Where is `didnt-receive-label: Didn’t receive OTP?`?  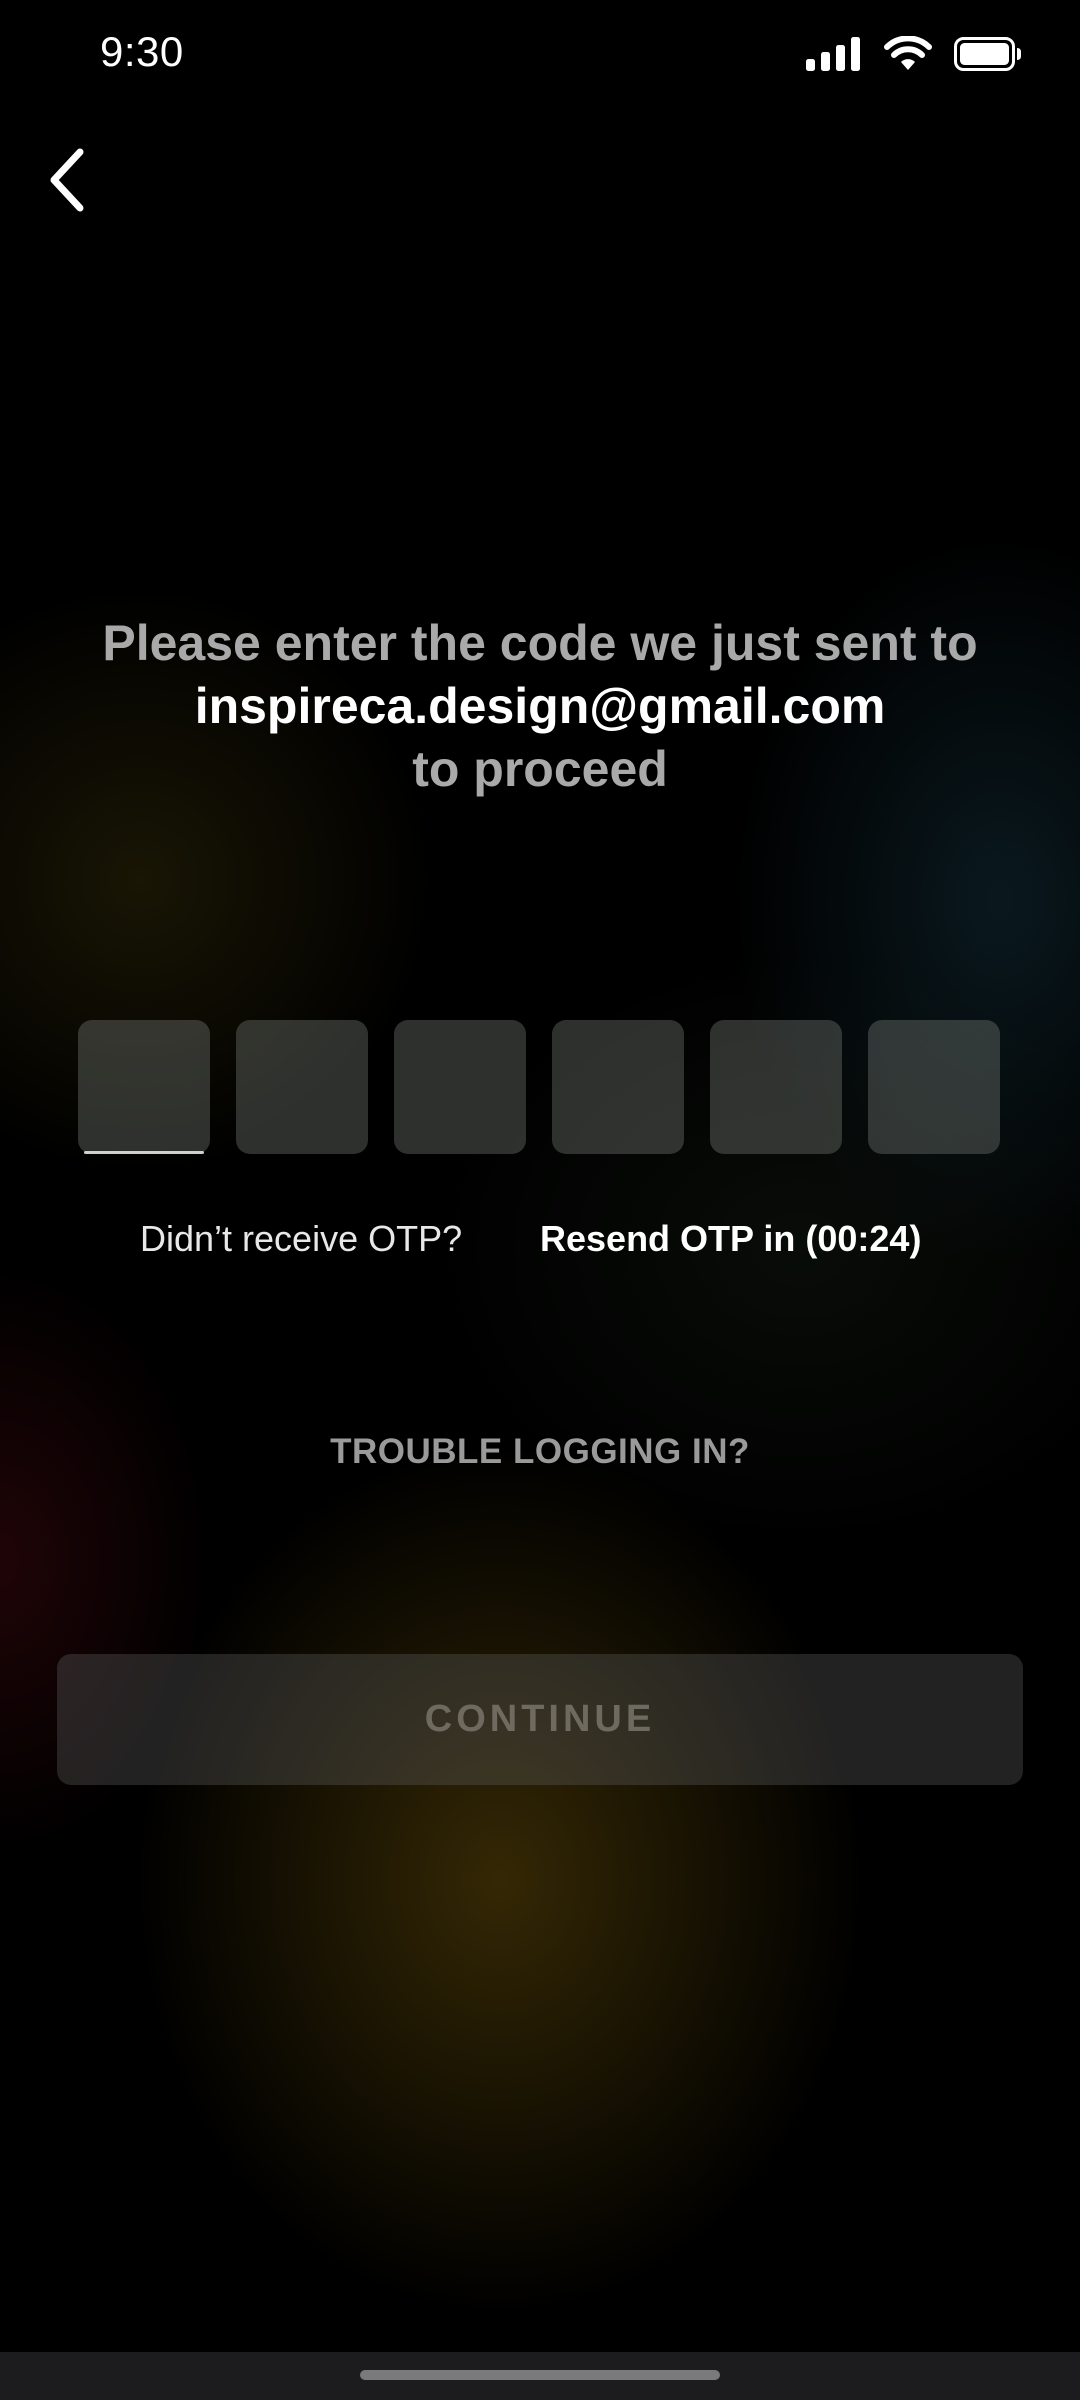 didnt-receive-label: Didn’t receive OTP? is located at coordinates (301, 1238).